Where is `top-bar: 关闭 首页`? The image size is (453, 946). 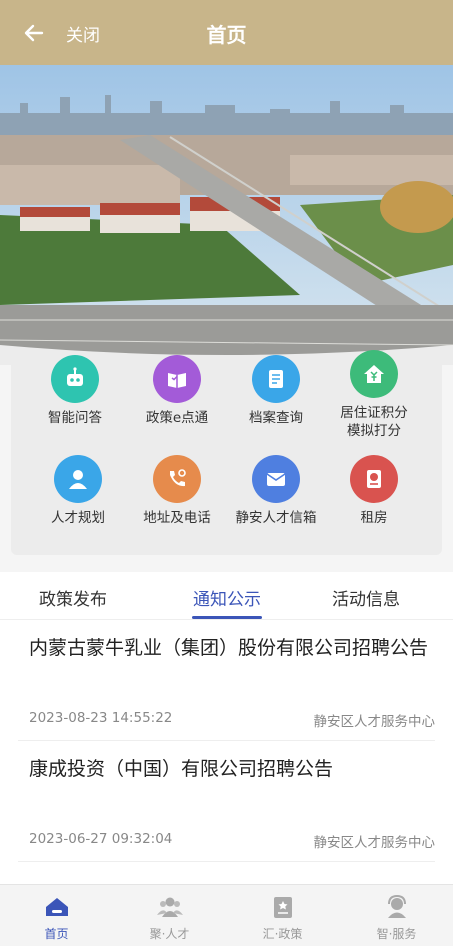 top-bar: 关闭 首页 is located at coordinates (226, 32).